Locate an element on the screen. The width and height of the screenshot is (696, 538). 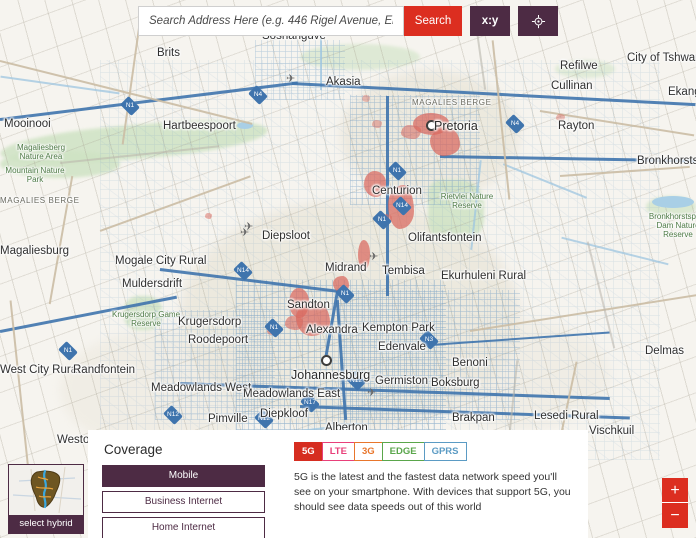
coverage-blob-pretoria-west is located at coordinates (411, 132).